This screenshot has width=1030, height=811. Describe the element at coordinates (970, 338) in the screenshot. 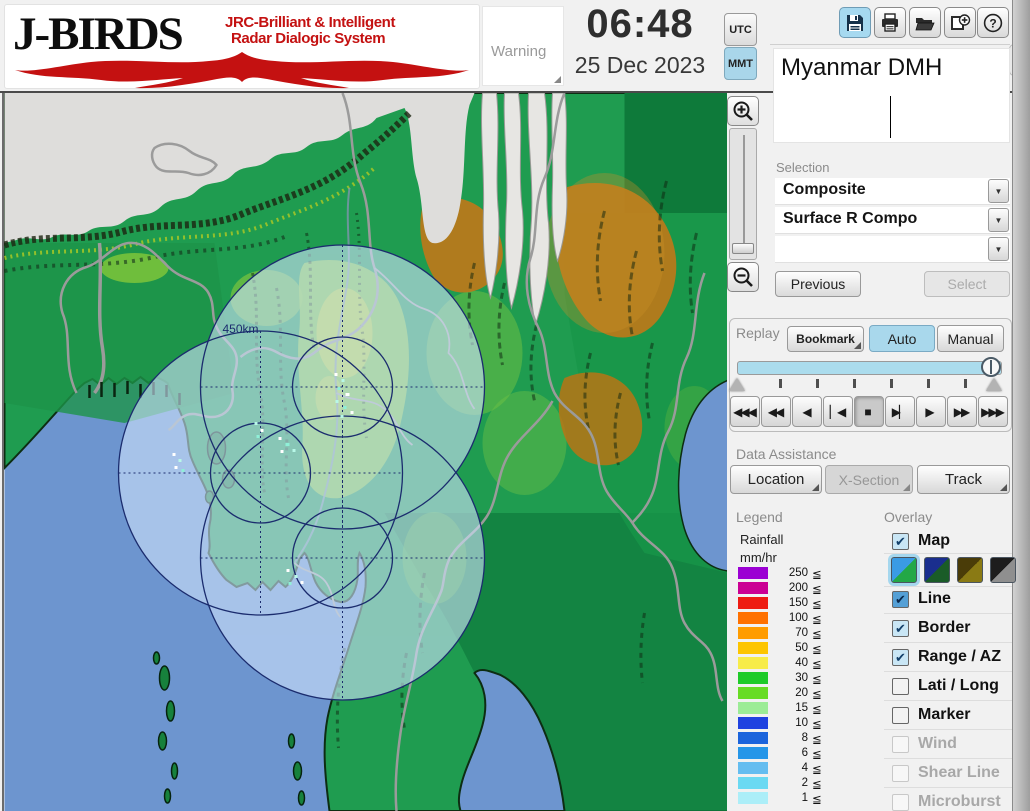

I see `manual-button: Manual` at that location.